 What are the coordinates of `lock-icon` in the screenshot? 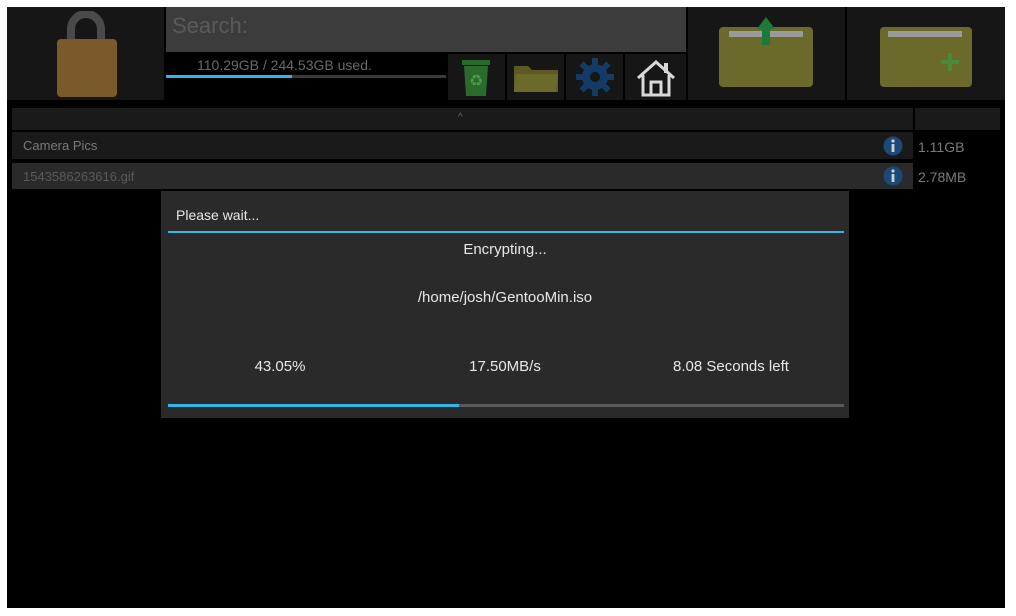 It's located at (87, 54).